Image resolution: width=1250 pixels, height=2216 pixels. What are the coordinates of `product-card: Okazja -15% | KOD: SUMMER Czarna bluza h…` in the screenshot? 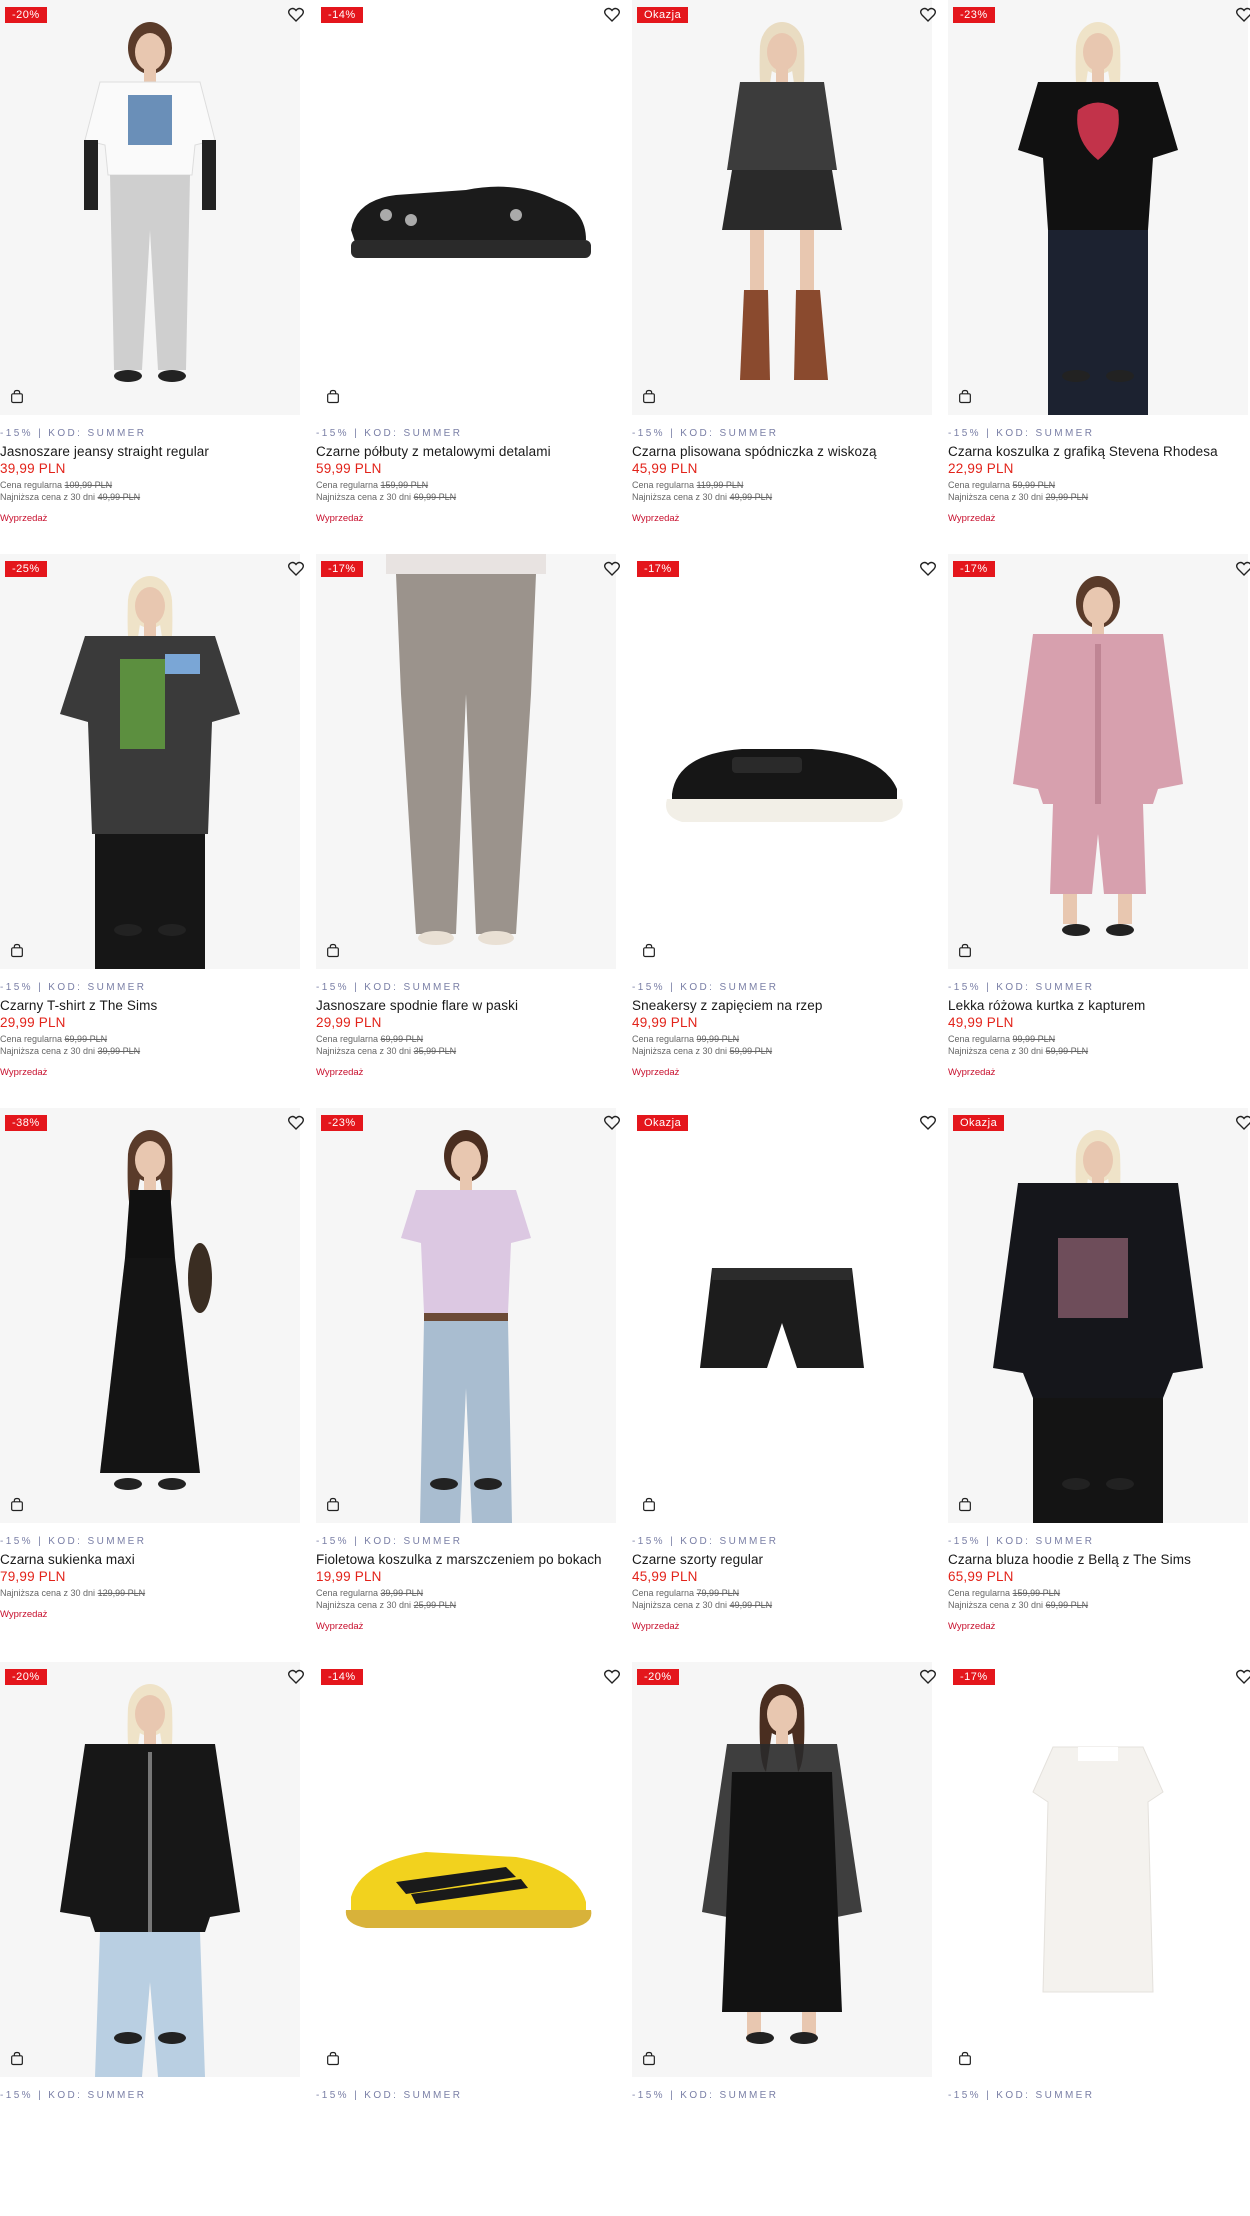 It's located at (1099, 1385).